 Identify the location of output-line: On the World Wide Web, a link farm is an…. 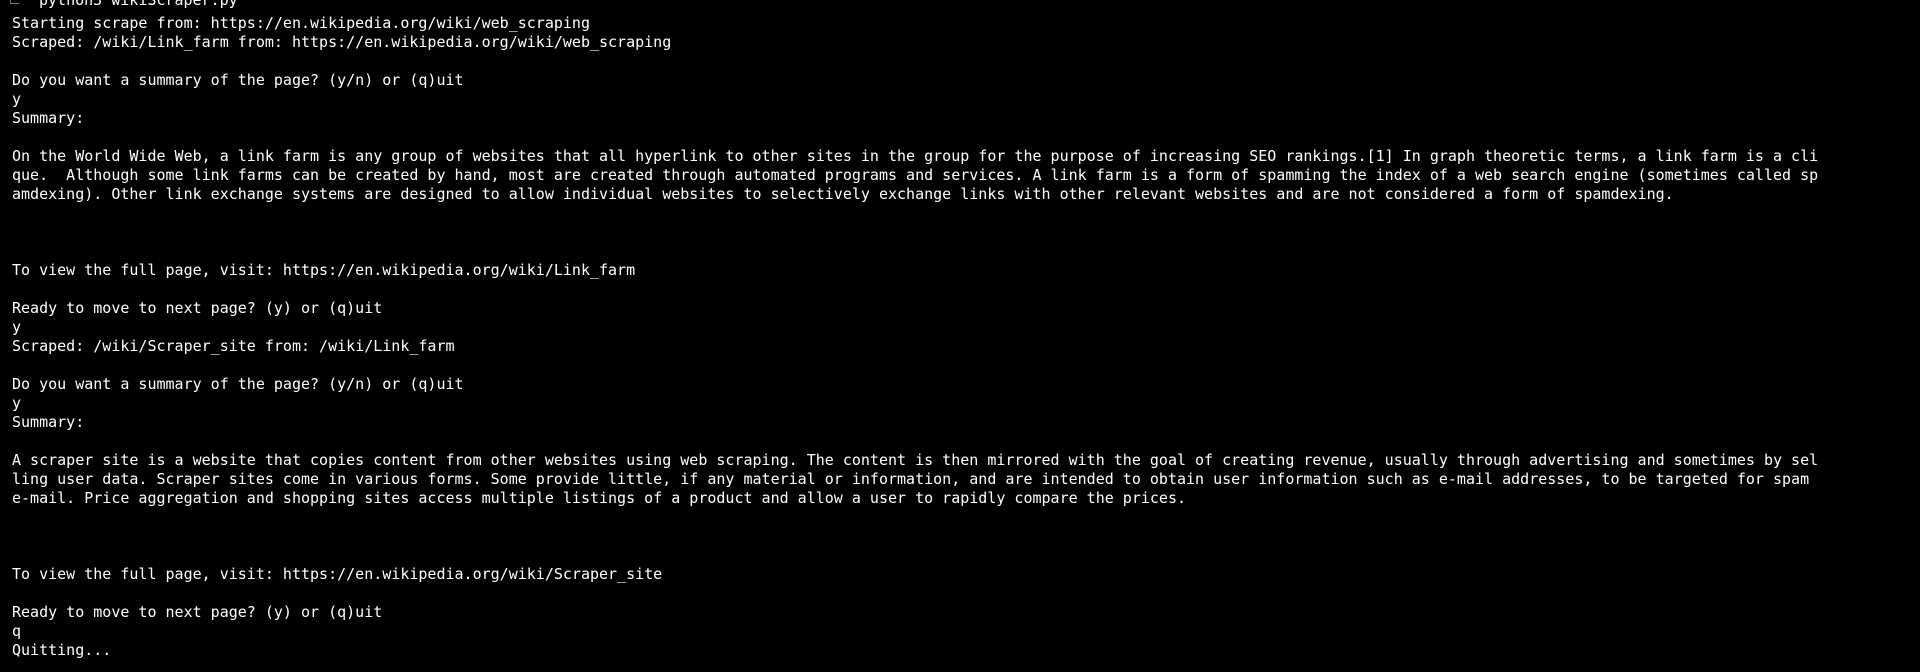
(915, 156).